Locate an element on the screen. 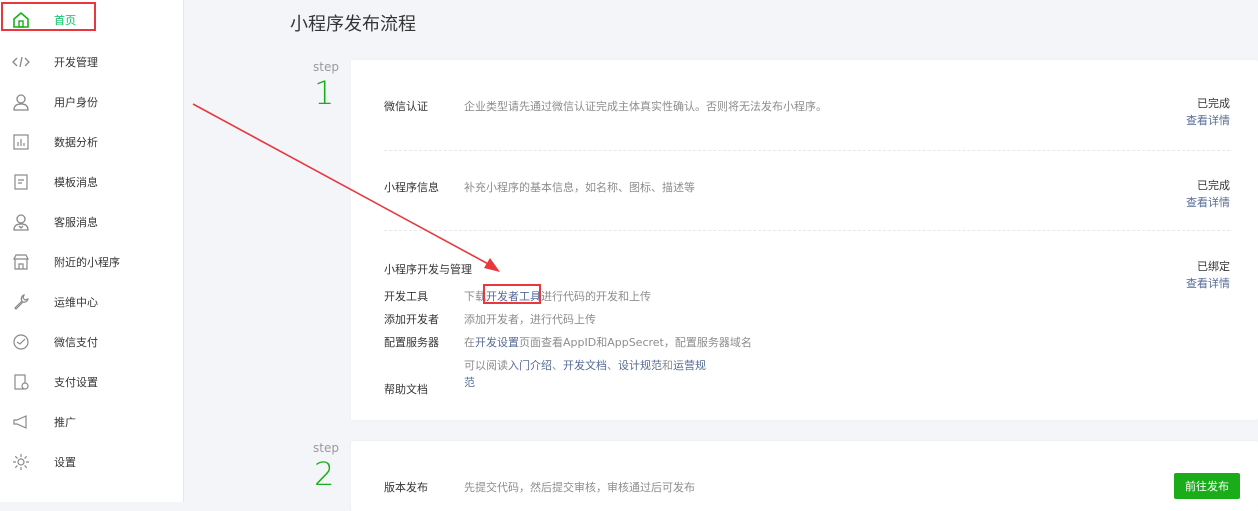 The image size is (1258, 511). pay-icon is located at coordinates (21, 342).